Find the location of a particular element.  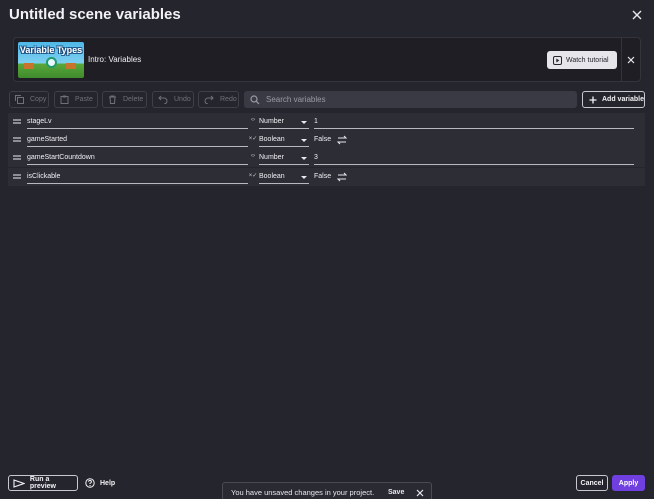

close-tutorial-icon is located at coordinates (631, 60).